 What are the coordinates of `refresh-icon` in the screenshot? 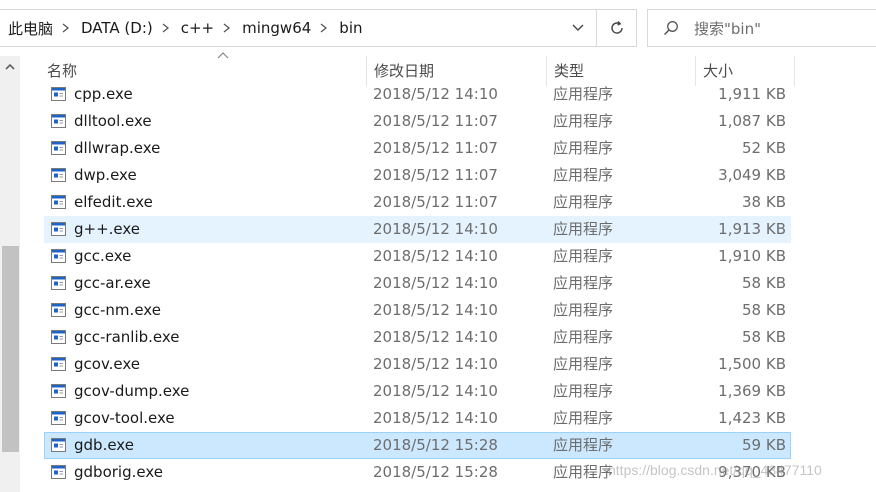 It's located at (616, 27).